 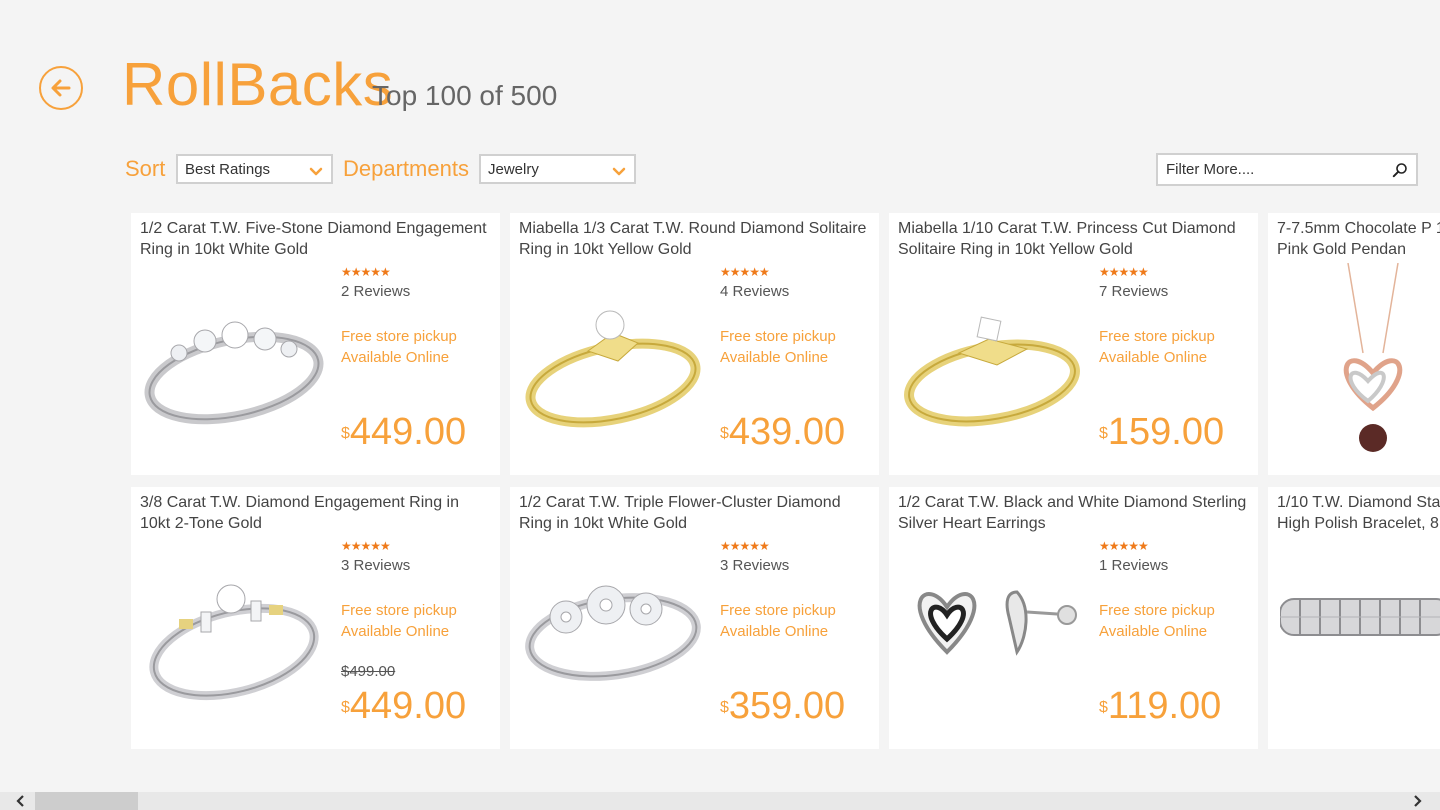 I want to click on sort-label: Sort, so click(x=145, y=168).